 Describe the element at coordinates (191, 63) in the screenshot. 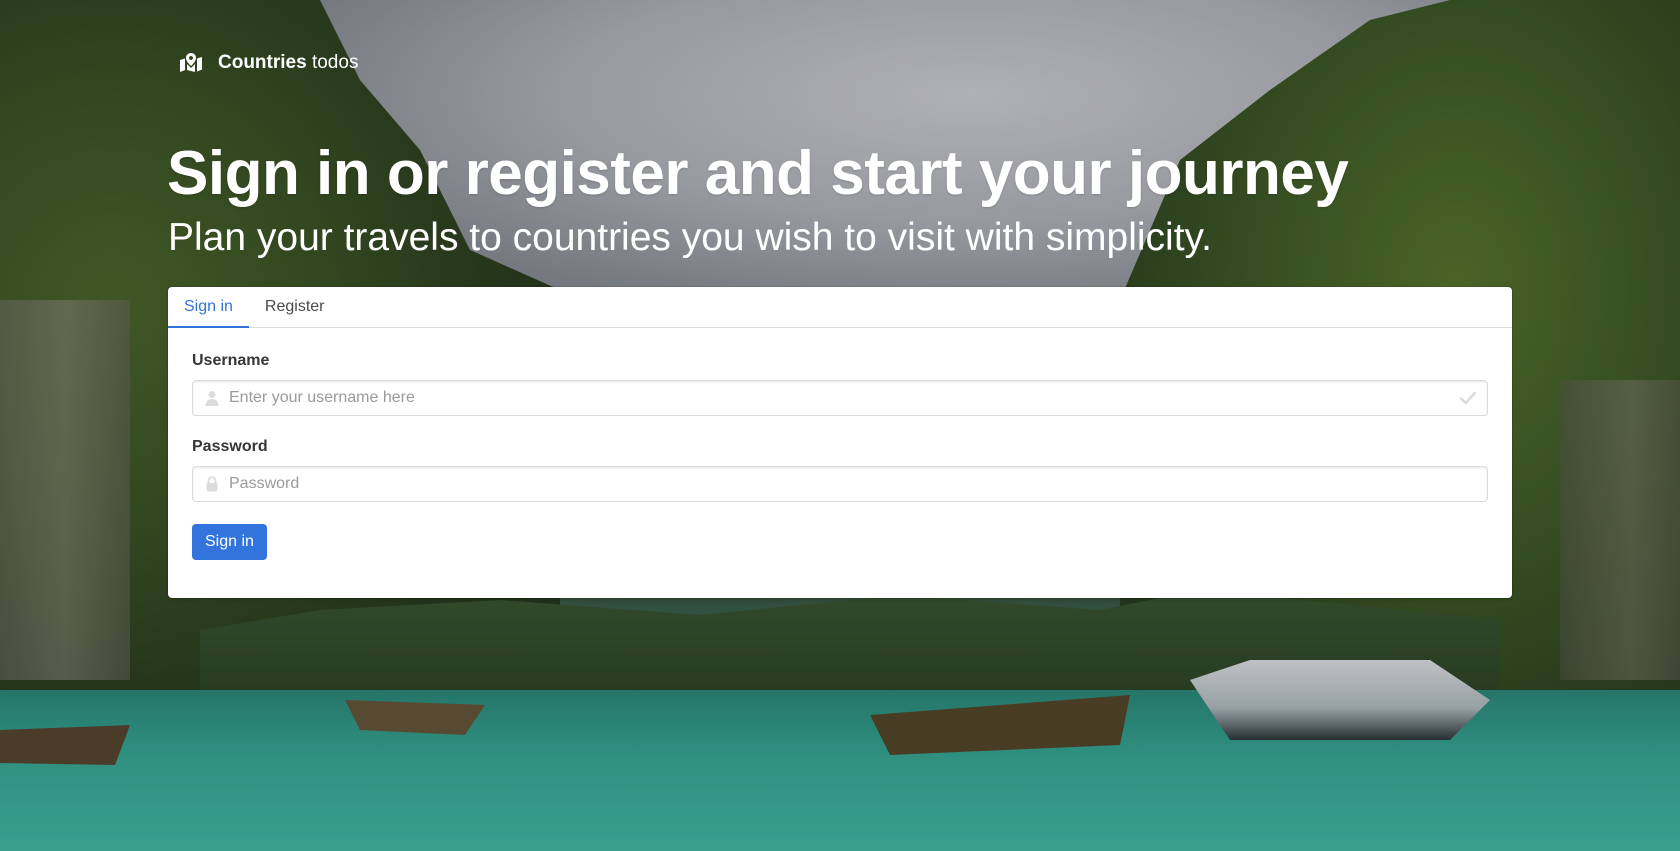

I see `map-marked-icon` at that location.